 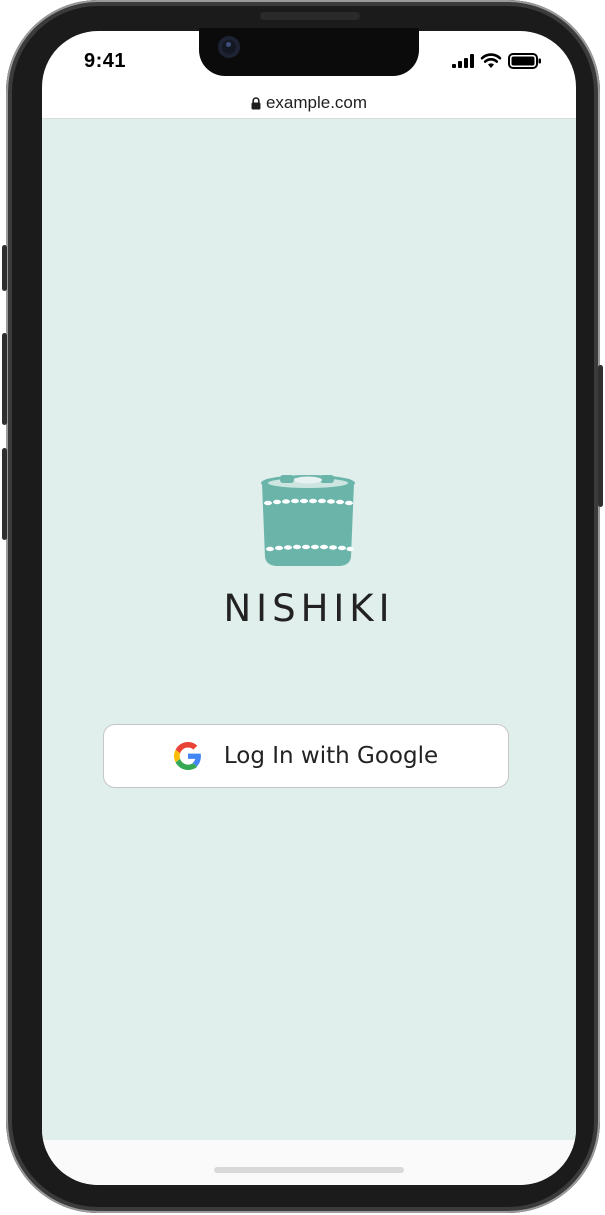 What do you see at coordinates (105, 61) in the screenshot?
I see `status-time: 9:41` at bounding box center [105, 61].